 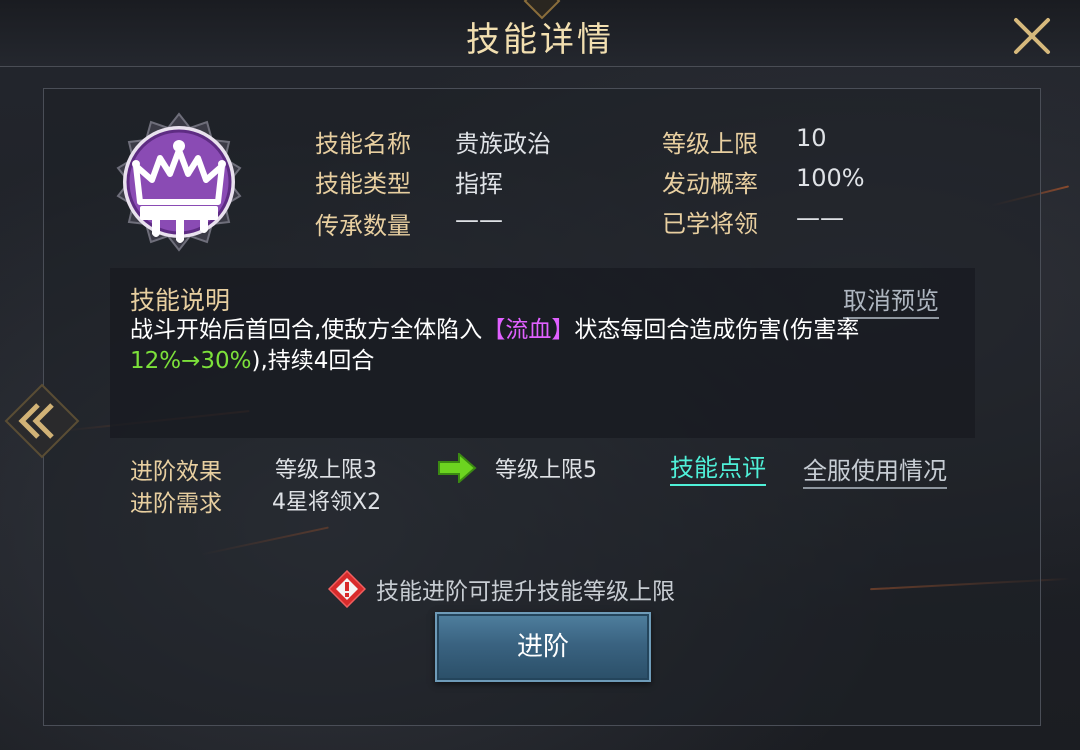 I want to click on page-title: 技能详情, so click(x=540, y=40).